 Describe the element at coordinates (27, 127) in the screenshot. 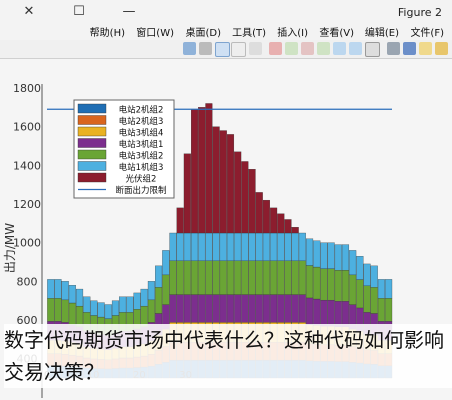

I see `y-tick-label: 1600` at that location.